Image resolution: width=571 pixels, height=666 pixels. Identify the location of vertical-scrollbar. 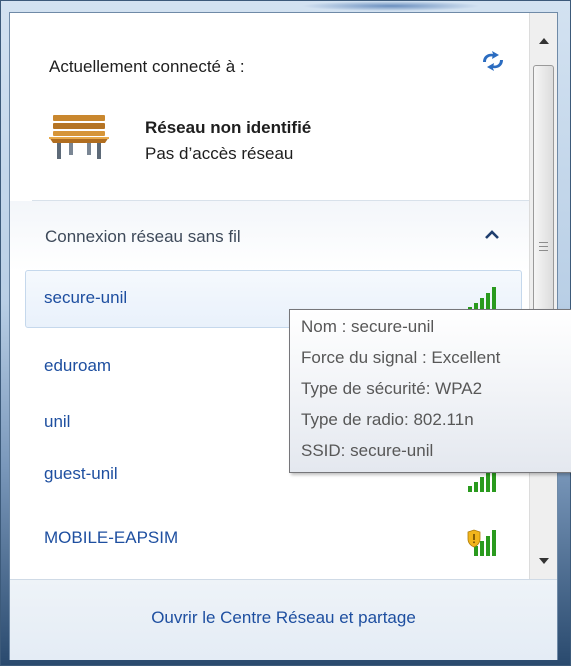
(543, 296).